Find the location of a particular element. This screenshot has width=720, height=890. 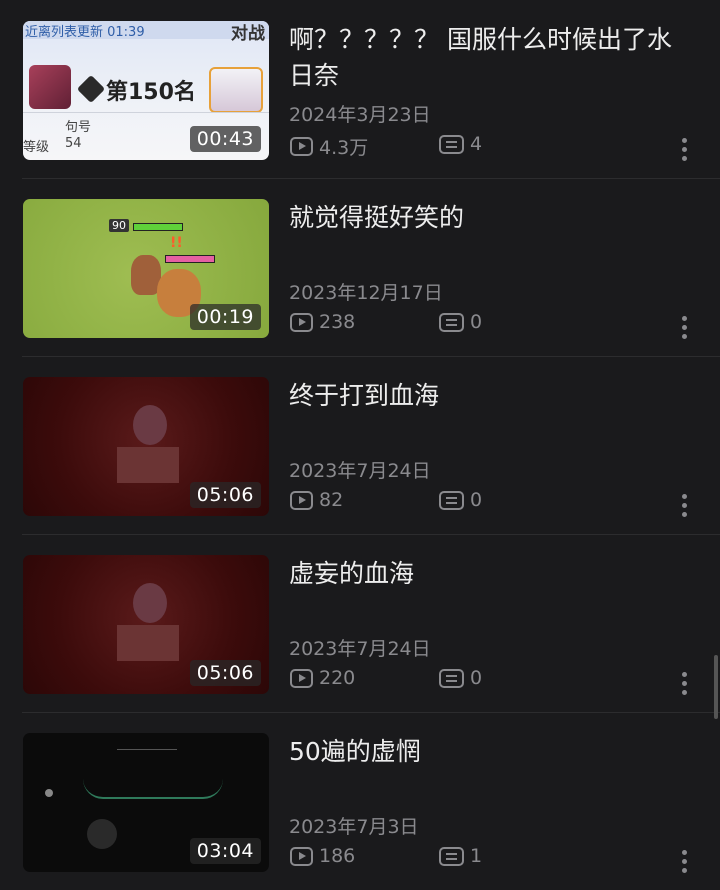

thumb-header-text: 近离列表更新 01:39 is located at coordinates (85, 32).